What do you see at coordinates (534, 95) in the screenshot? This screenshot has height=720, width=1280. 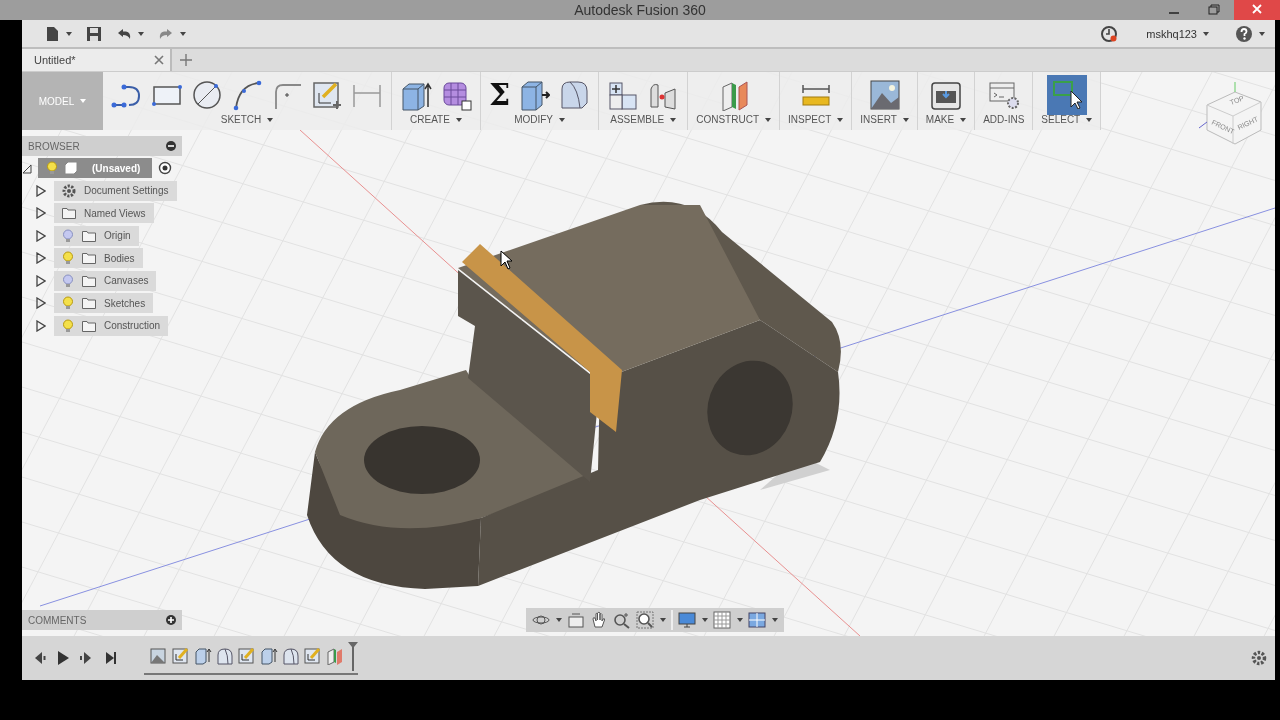 I see `press-pull-icon` at bounding box center [534, 95].